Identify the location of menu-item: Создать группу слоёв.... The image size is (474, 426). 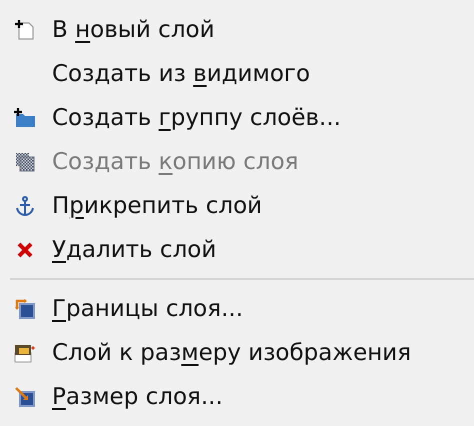
(196, 118).